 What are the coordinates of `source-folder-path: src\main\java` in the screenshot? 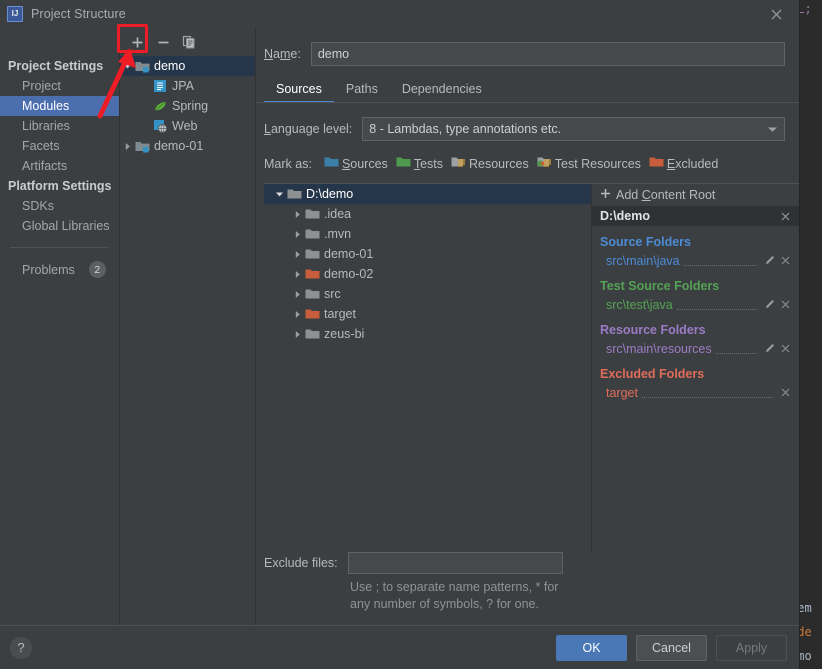 It's located at (643, 260).